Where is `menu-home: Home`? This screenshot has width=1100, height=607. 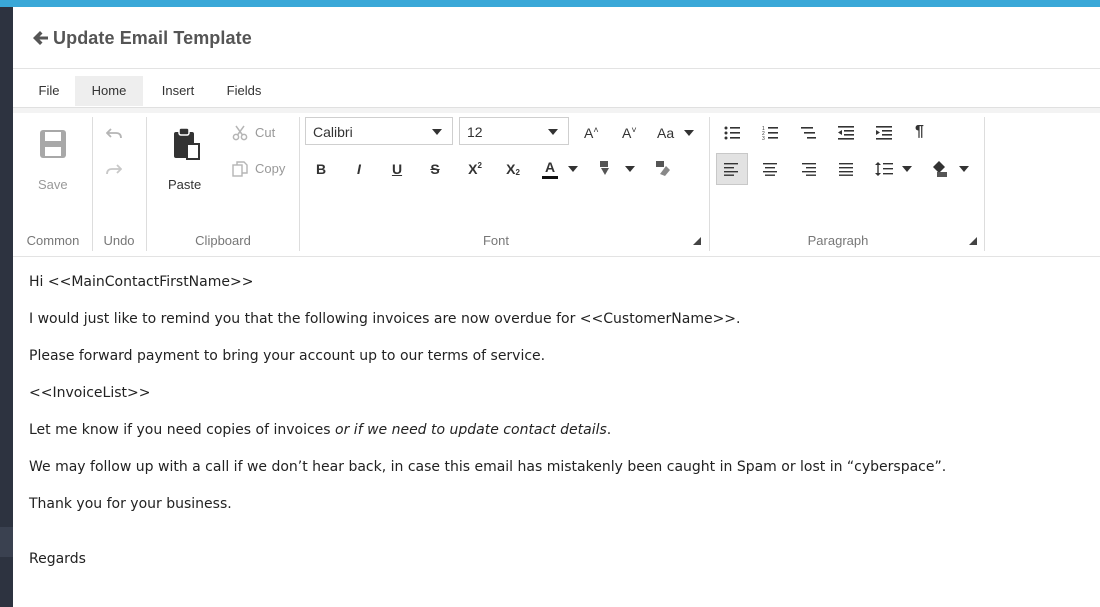 menu-home: Home is located at coordinates (109, 91).